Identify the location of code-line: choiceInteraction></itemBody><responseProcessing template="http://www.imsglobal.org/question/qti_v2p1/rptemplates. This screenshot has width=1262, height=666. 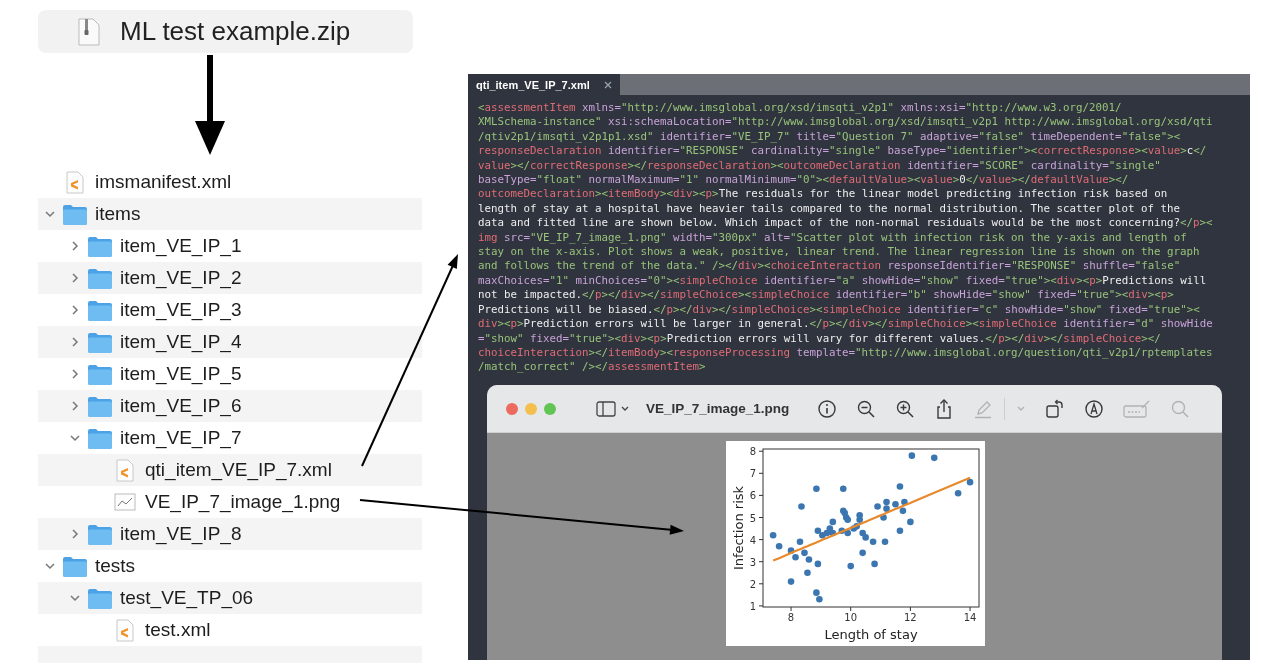
(845, 353).